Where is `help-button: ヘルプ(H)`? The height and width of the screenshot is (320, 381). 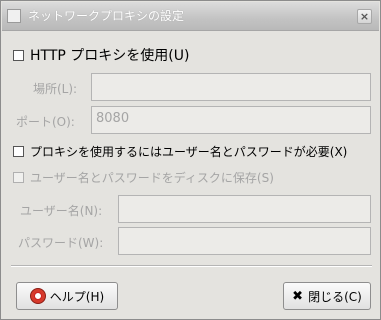
help-button: ヘルプ(H) is located at coordinates (67, 296).